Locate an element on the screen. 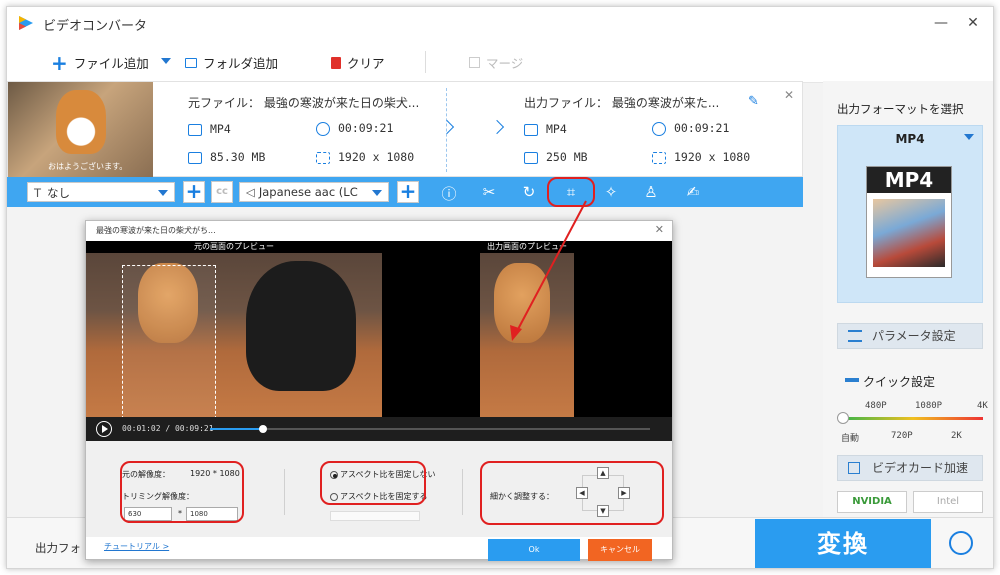  source-duration: 00:09:21 is located at coordinates (366, 128).